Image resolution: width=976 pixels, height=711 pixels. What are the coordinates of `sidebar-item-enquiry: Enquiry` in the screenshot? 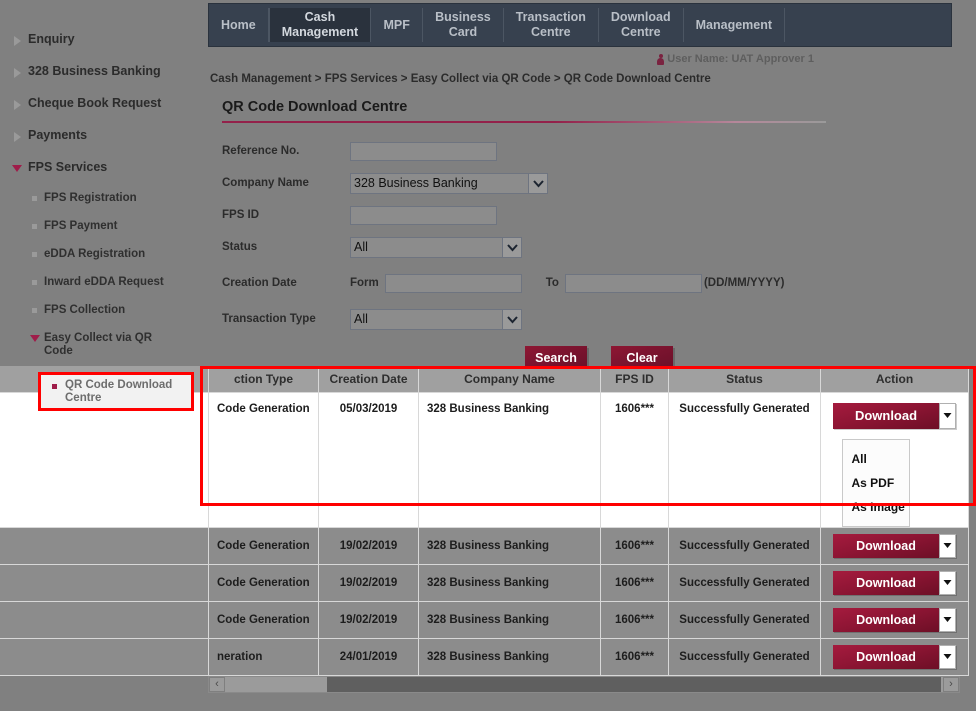 It's located at (100, 39).